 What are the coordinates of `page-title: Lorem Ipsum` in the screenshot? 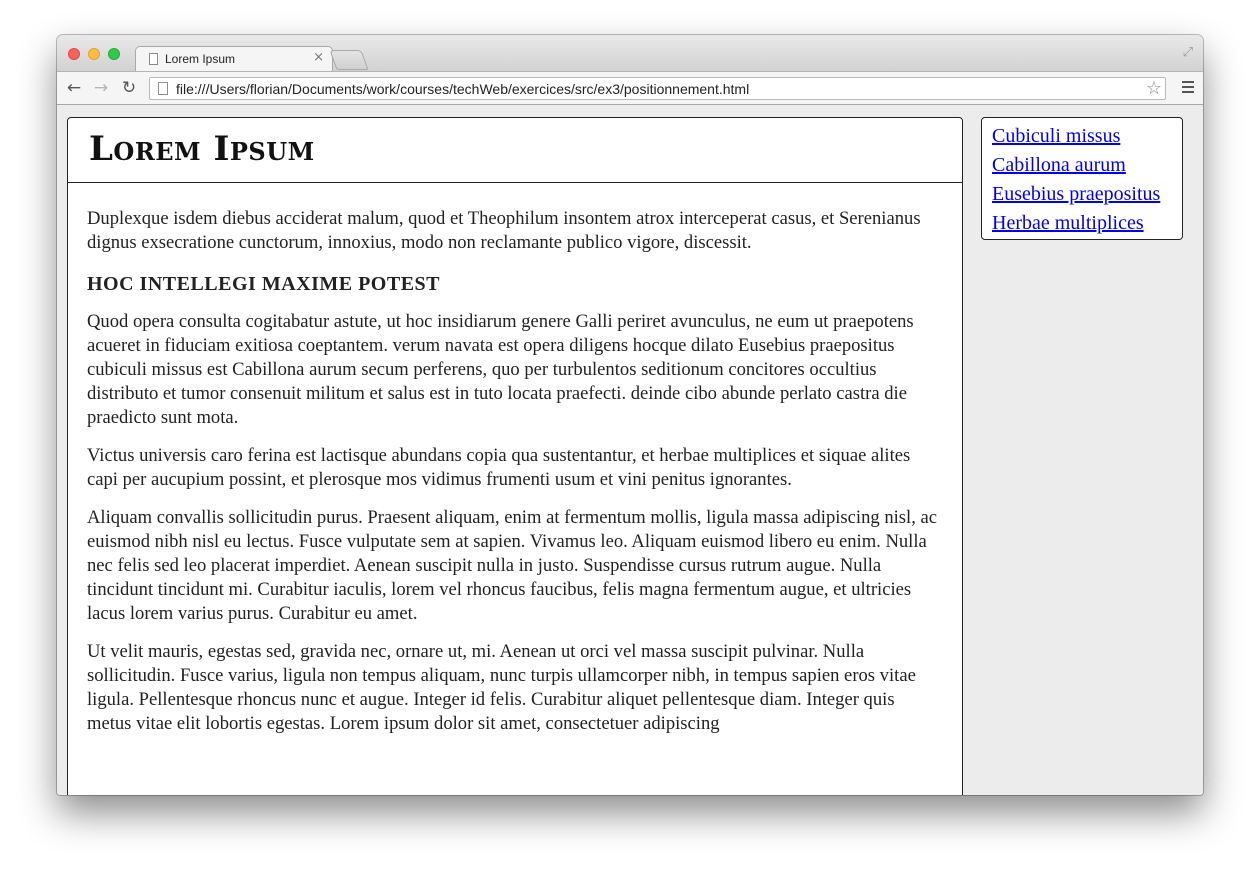 It's located at (202, 149).